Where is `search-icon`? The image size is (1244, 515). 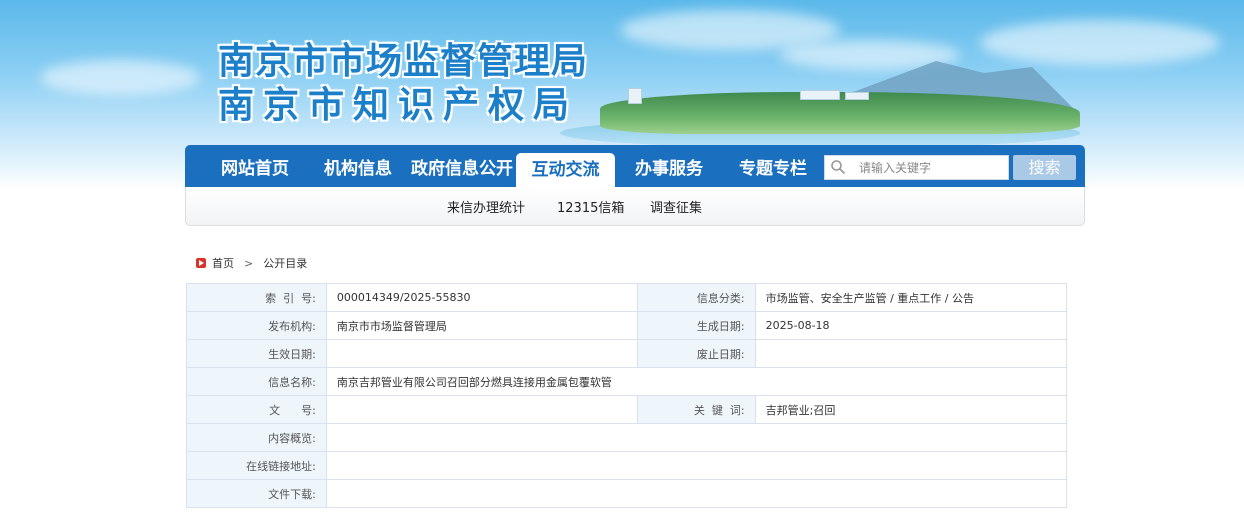
search-icon is located at coordinates (838, 167).